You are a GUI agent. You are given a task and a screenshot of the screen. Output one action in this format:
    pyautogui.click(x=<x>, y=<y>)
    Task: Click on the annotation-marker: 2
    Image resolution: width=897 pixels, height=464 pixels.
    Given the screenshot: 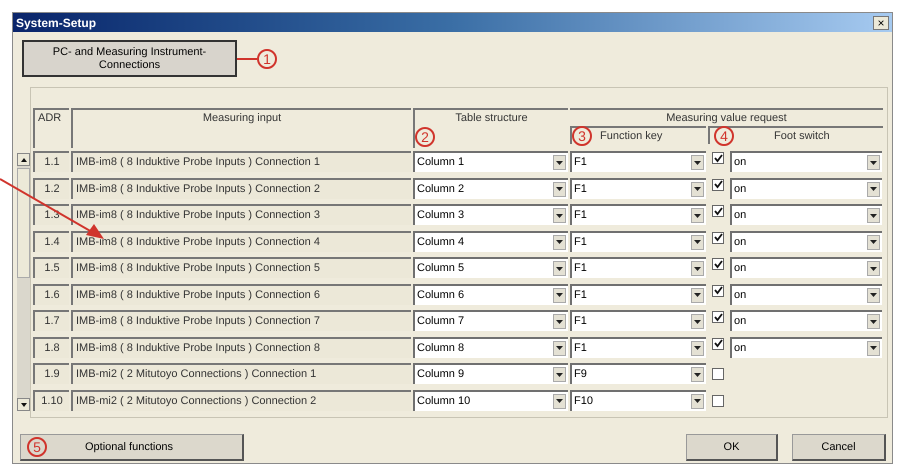 What is the action you would take?
    pyautogui.click(x=425, y=136)
    